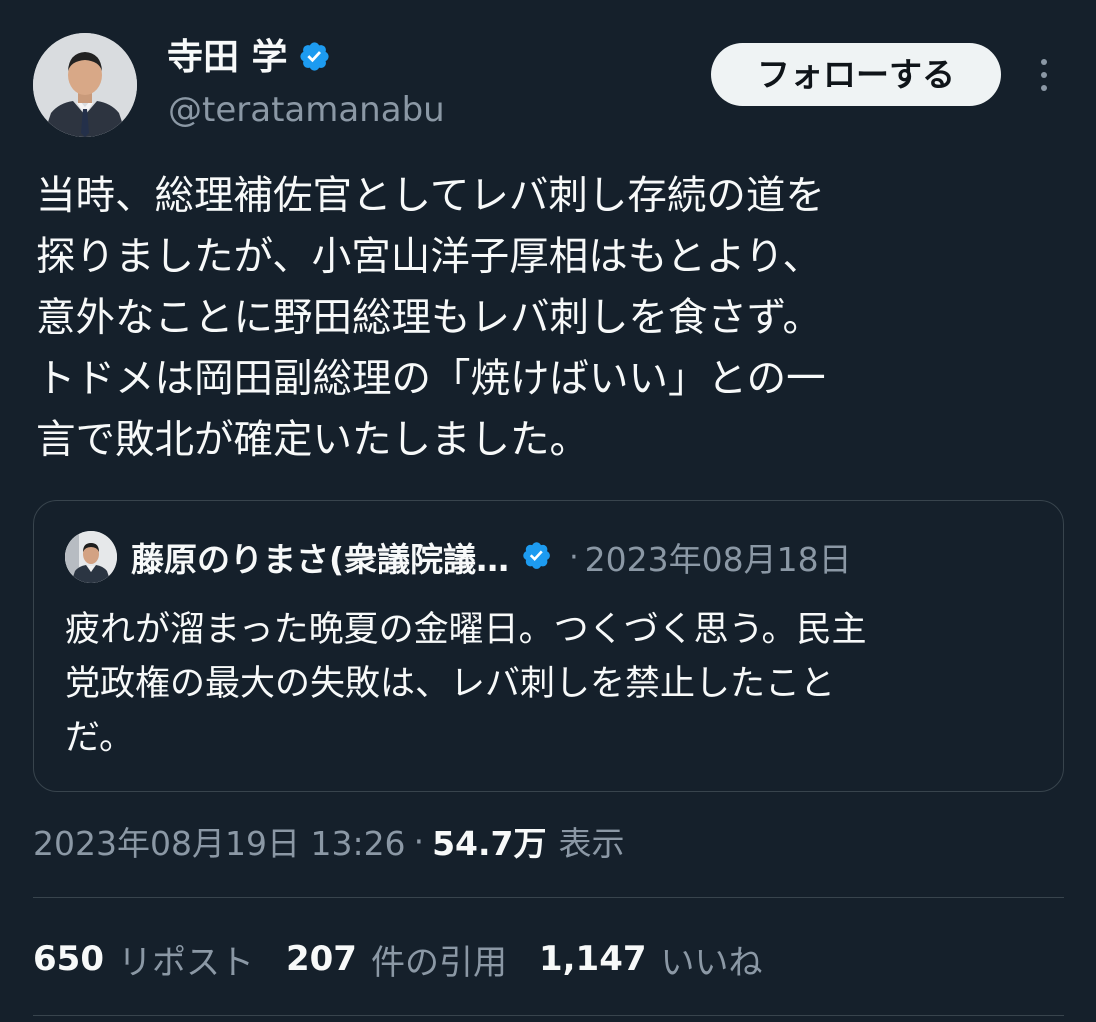 The height and width of the screenshot is (1022, 1096). What do you see at coordinates (718, 557) in the screenshot?
I see `quote-date: 2023年08月18日` at bounding box center [718, 557].